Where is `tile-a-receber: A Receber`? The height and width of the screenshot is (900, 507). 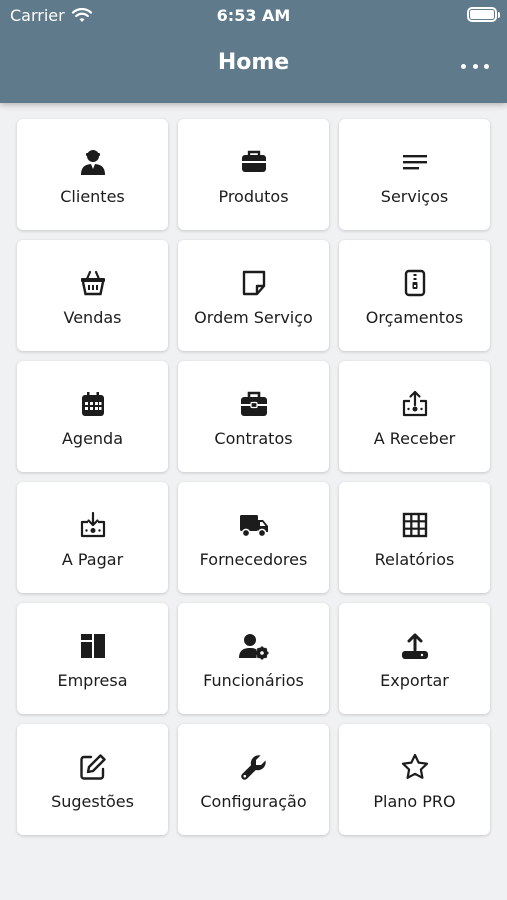 tile-a-receber: A Receber is located at coordinates (414, 416).